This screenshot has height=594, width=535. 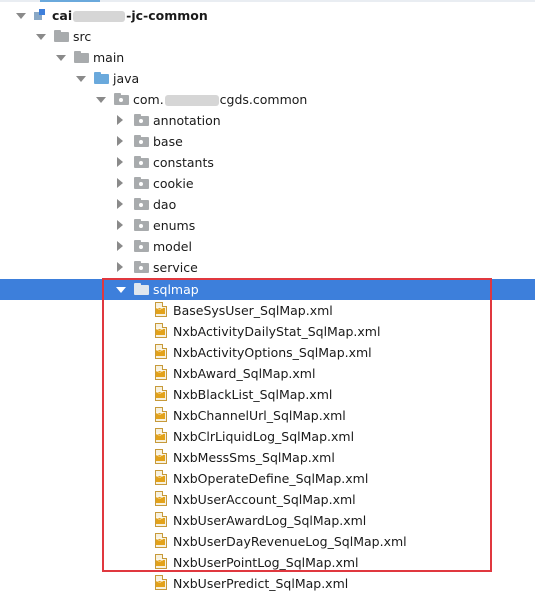 I want to click on tree-node-file: NxbUserAwardLog_SqlMap.xml, so click(x=267, y=520).